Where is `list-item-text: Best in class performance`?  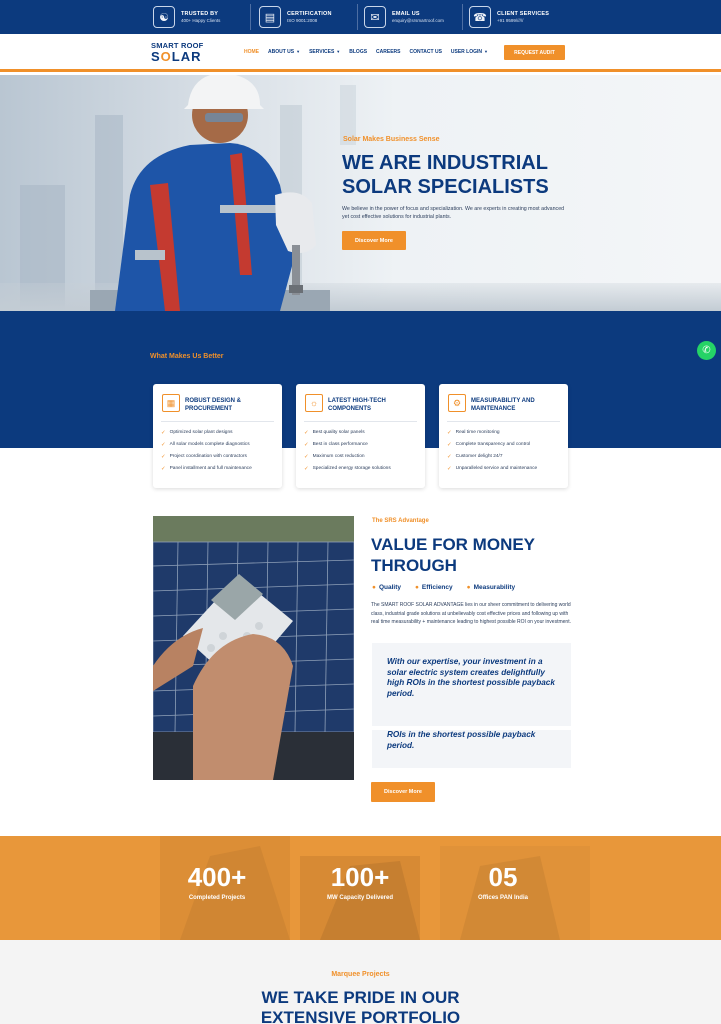 list-item-text: Best in class performance is located at coordinates (340, 444).